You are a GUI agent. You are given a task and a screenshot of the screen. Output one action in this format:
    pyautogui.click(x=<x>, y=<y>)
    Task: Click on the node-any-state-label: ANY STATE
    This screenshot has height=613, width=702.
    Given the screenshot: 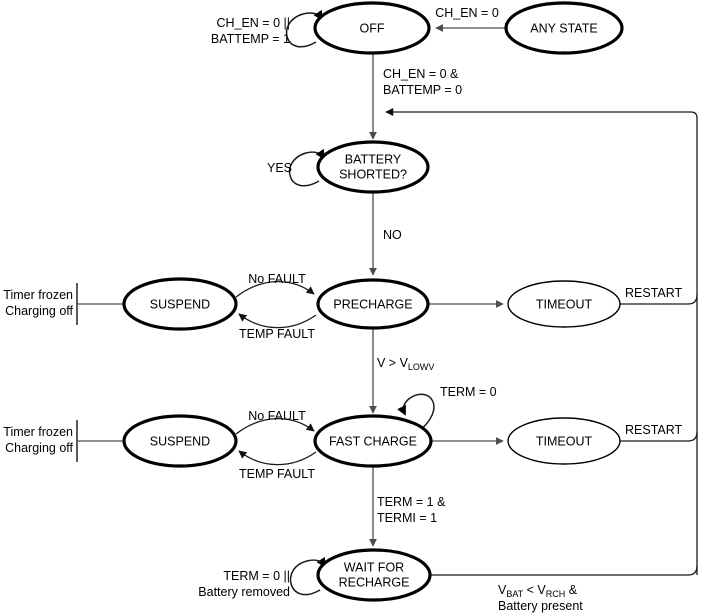 What is the action you would take?
    pyautogui.click(x=563, y=28)
    